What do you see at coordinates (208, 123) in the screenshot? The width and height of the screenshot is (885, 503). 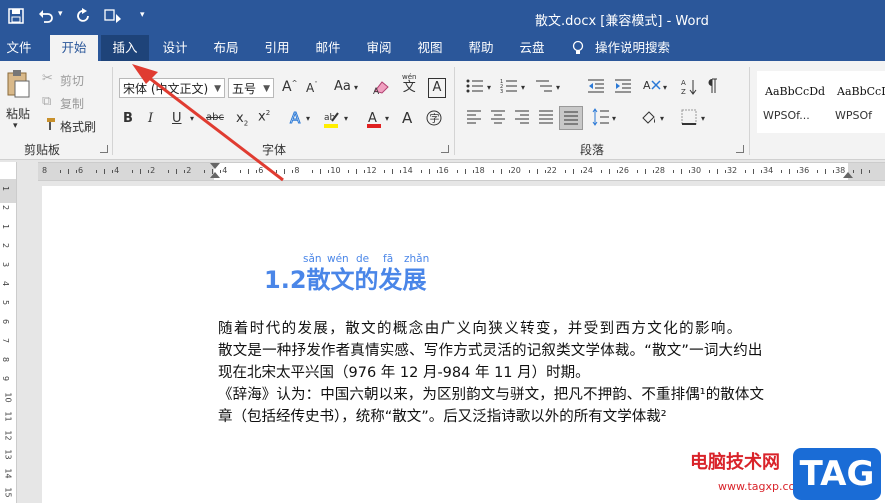 I see `annotation-arrow` at bounding box center [208, 123].